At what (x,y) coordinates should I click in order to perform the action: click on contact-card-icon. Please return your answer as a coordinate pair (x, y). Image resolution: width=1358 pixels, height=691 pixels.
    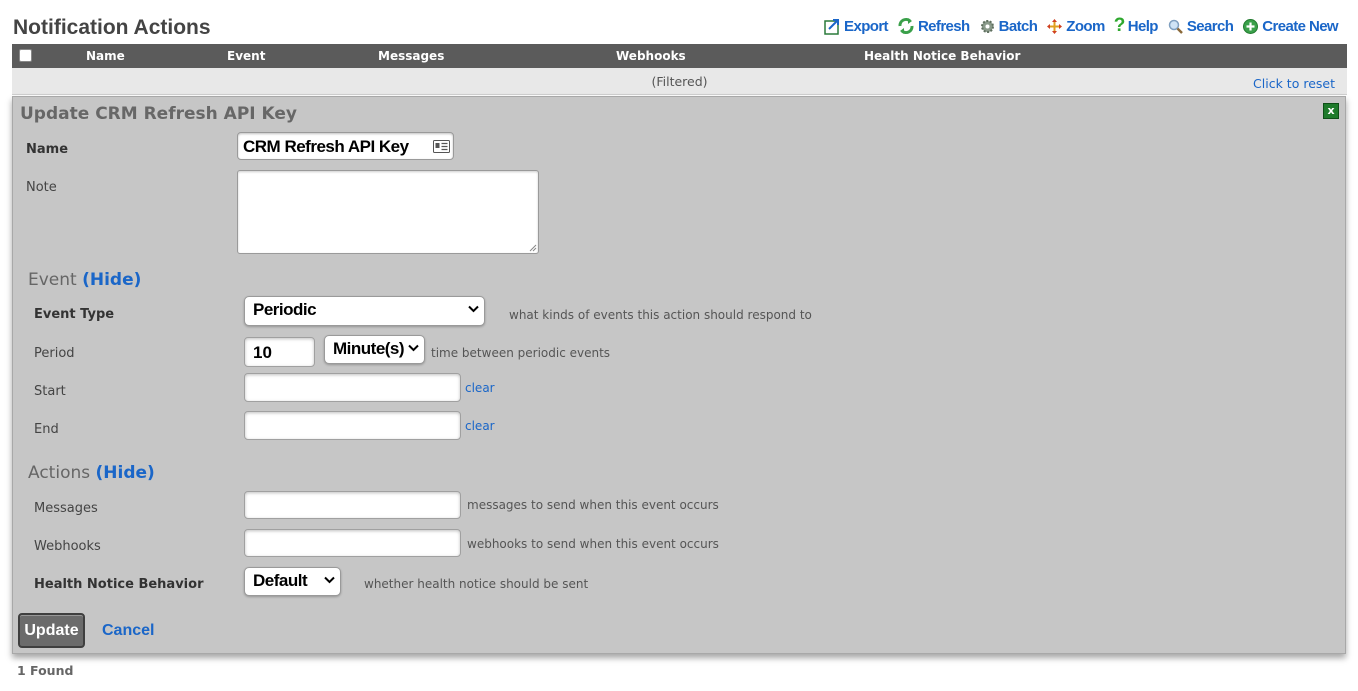
    Looking at the image, I should click on (441, 146).